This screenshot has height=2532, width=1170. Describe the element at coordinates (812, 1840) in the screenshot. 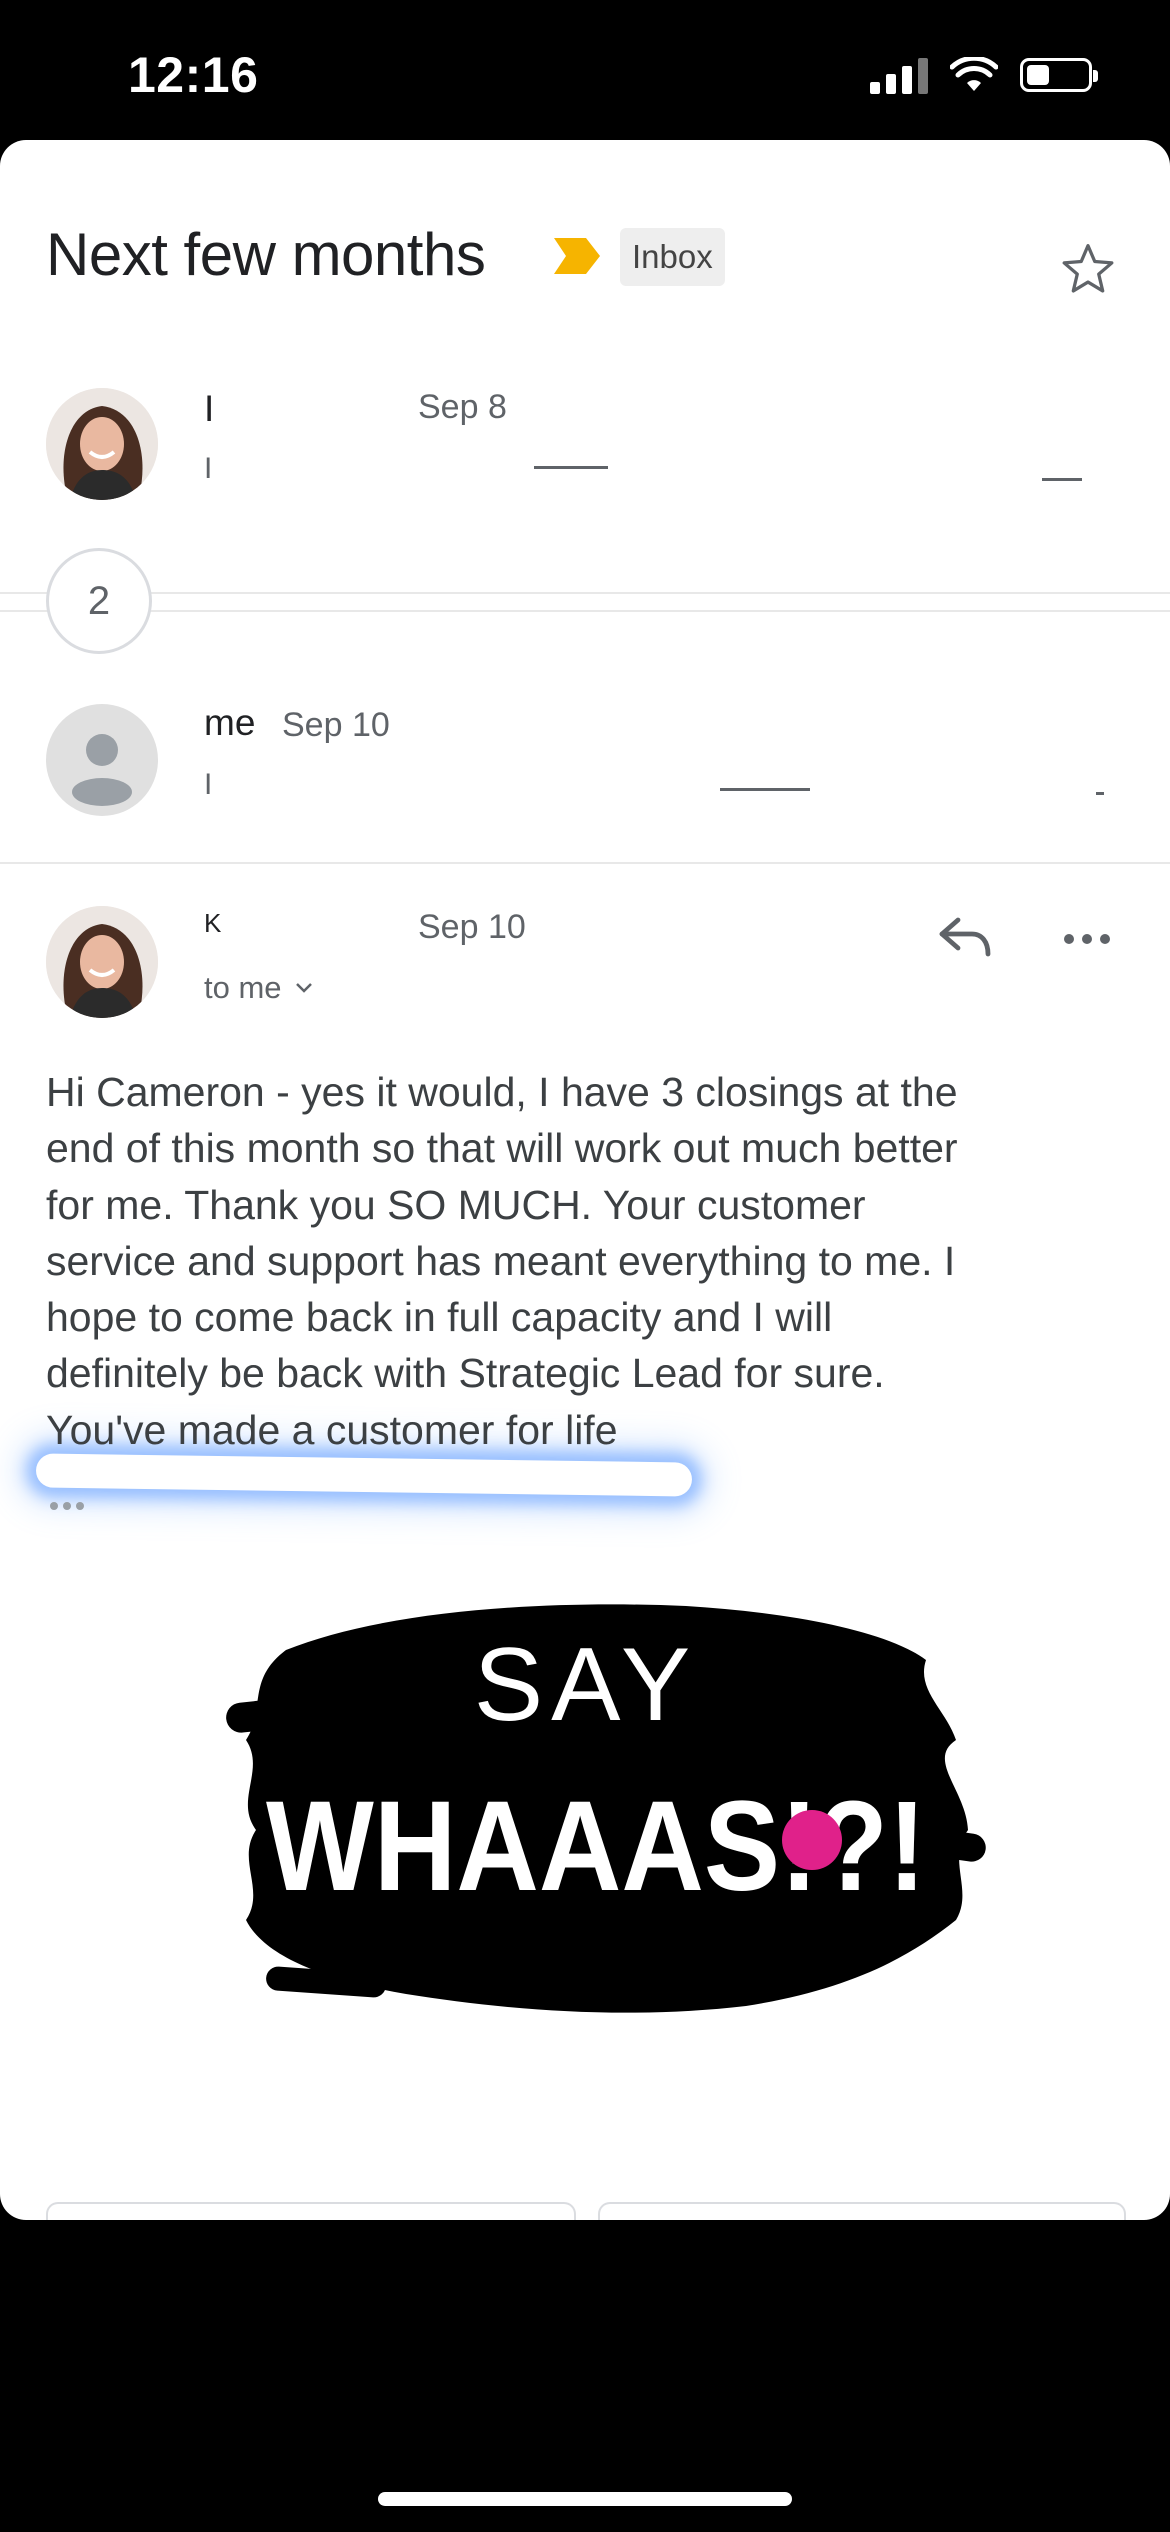

I see `sticker-accent-mark` at that location.